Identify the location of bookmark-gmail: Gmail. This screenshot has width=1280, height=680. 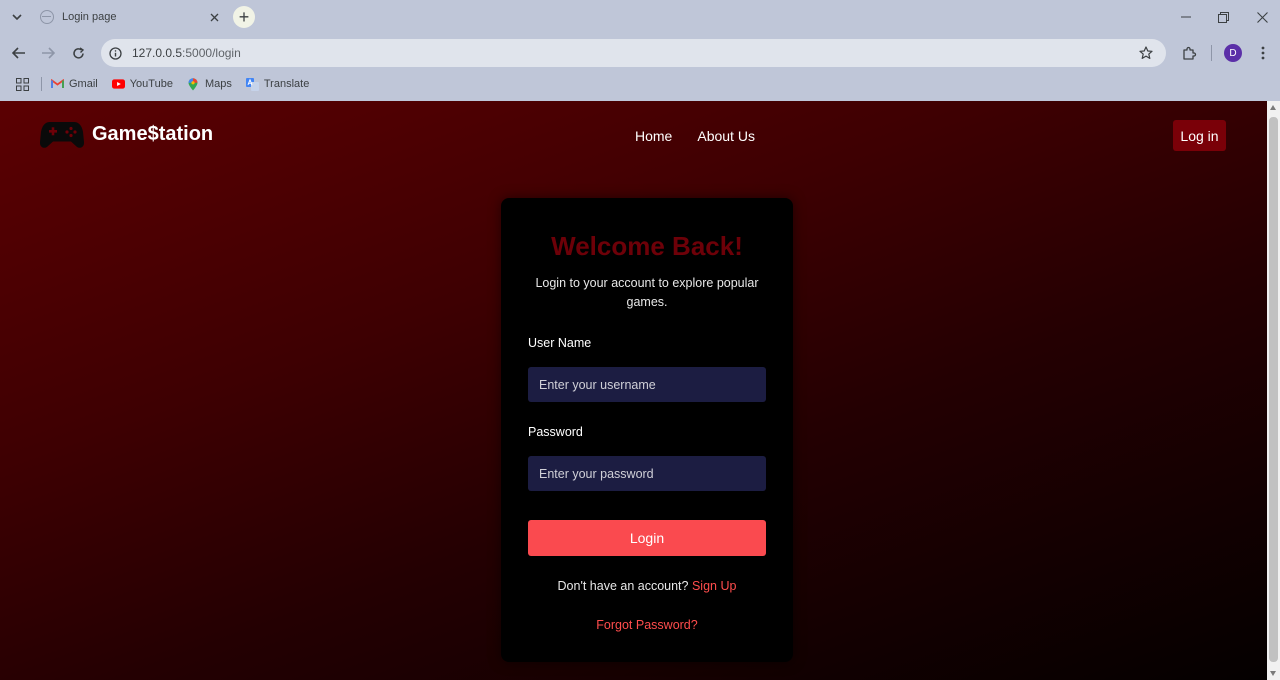
(74, 84).